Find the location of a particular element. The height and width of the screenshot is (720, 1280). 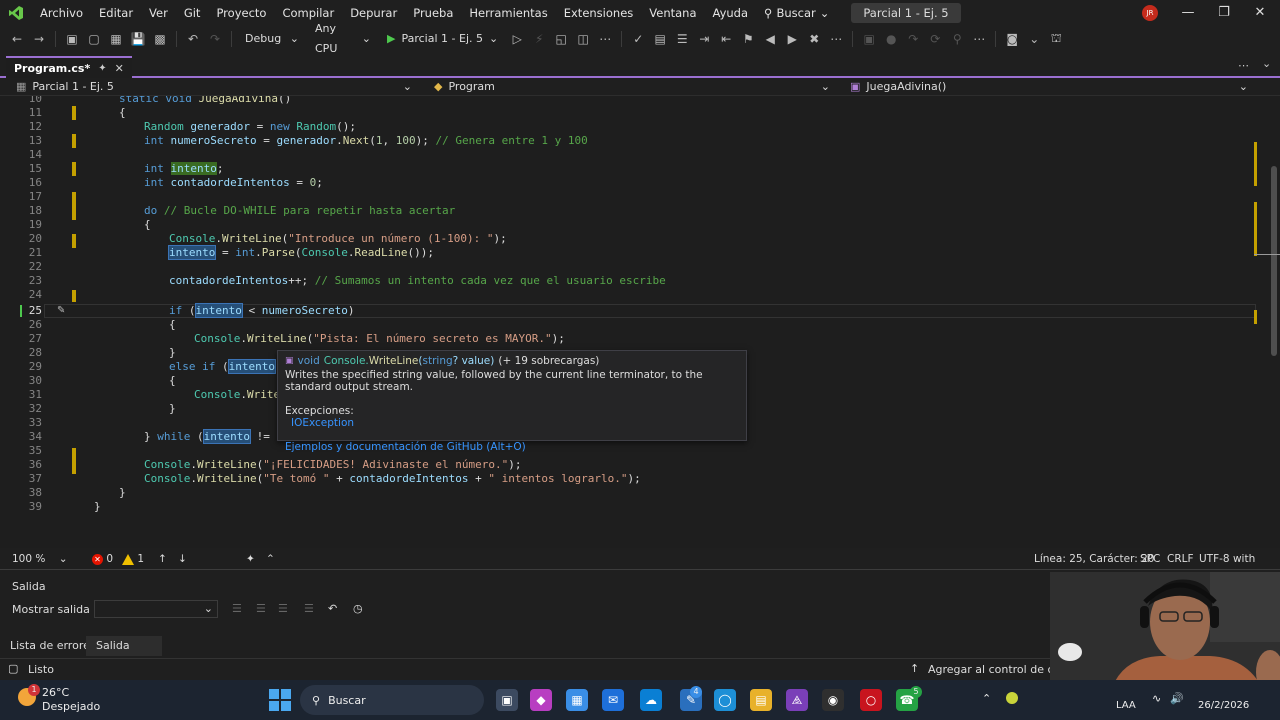

word-wrap-icon: ↶ is located at coordinates (332, 608).